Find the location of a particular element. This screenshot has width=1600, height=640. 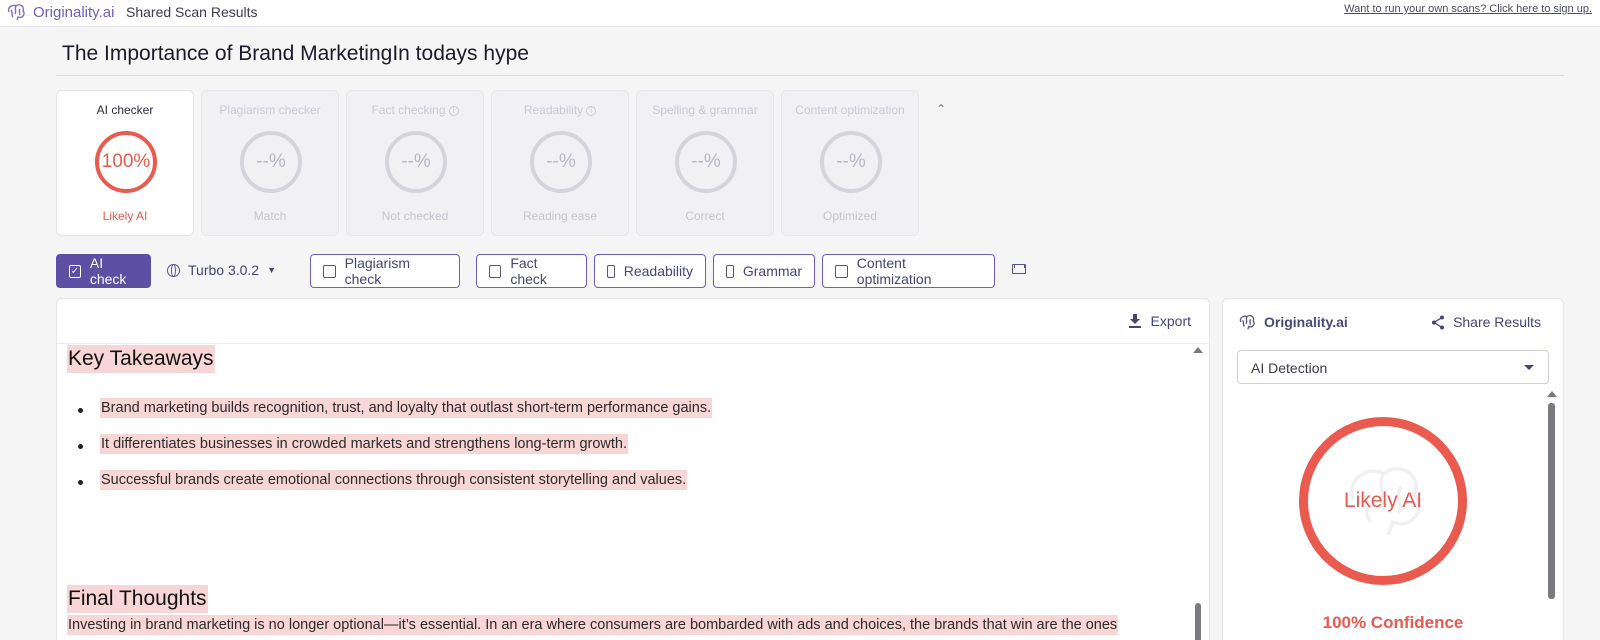

card-label: Fact checking i is located at coordinates (415, 110).